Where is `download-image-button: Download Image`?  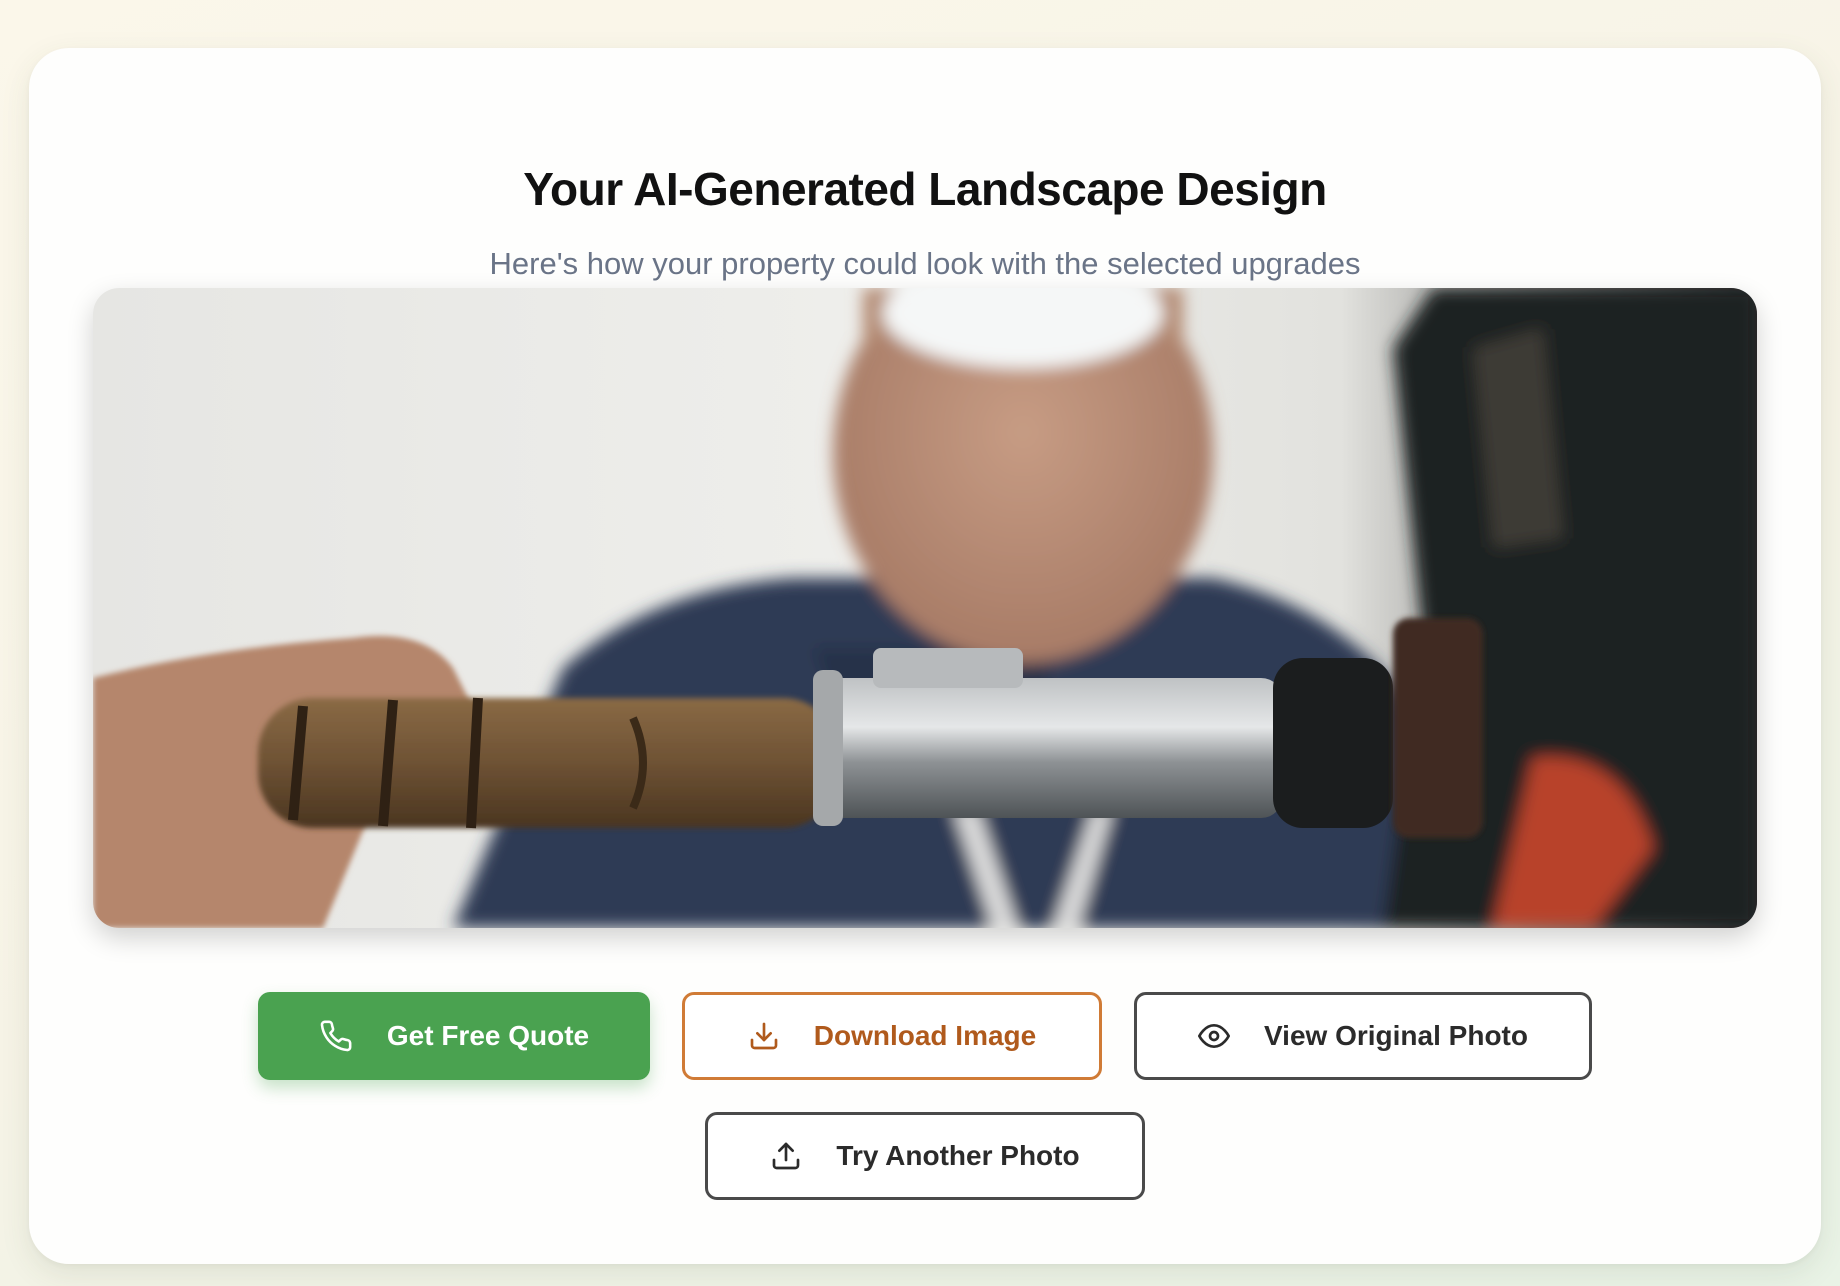
download-image-button: Download Image is located at coordinates (892, 1036).